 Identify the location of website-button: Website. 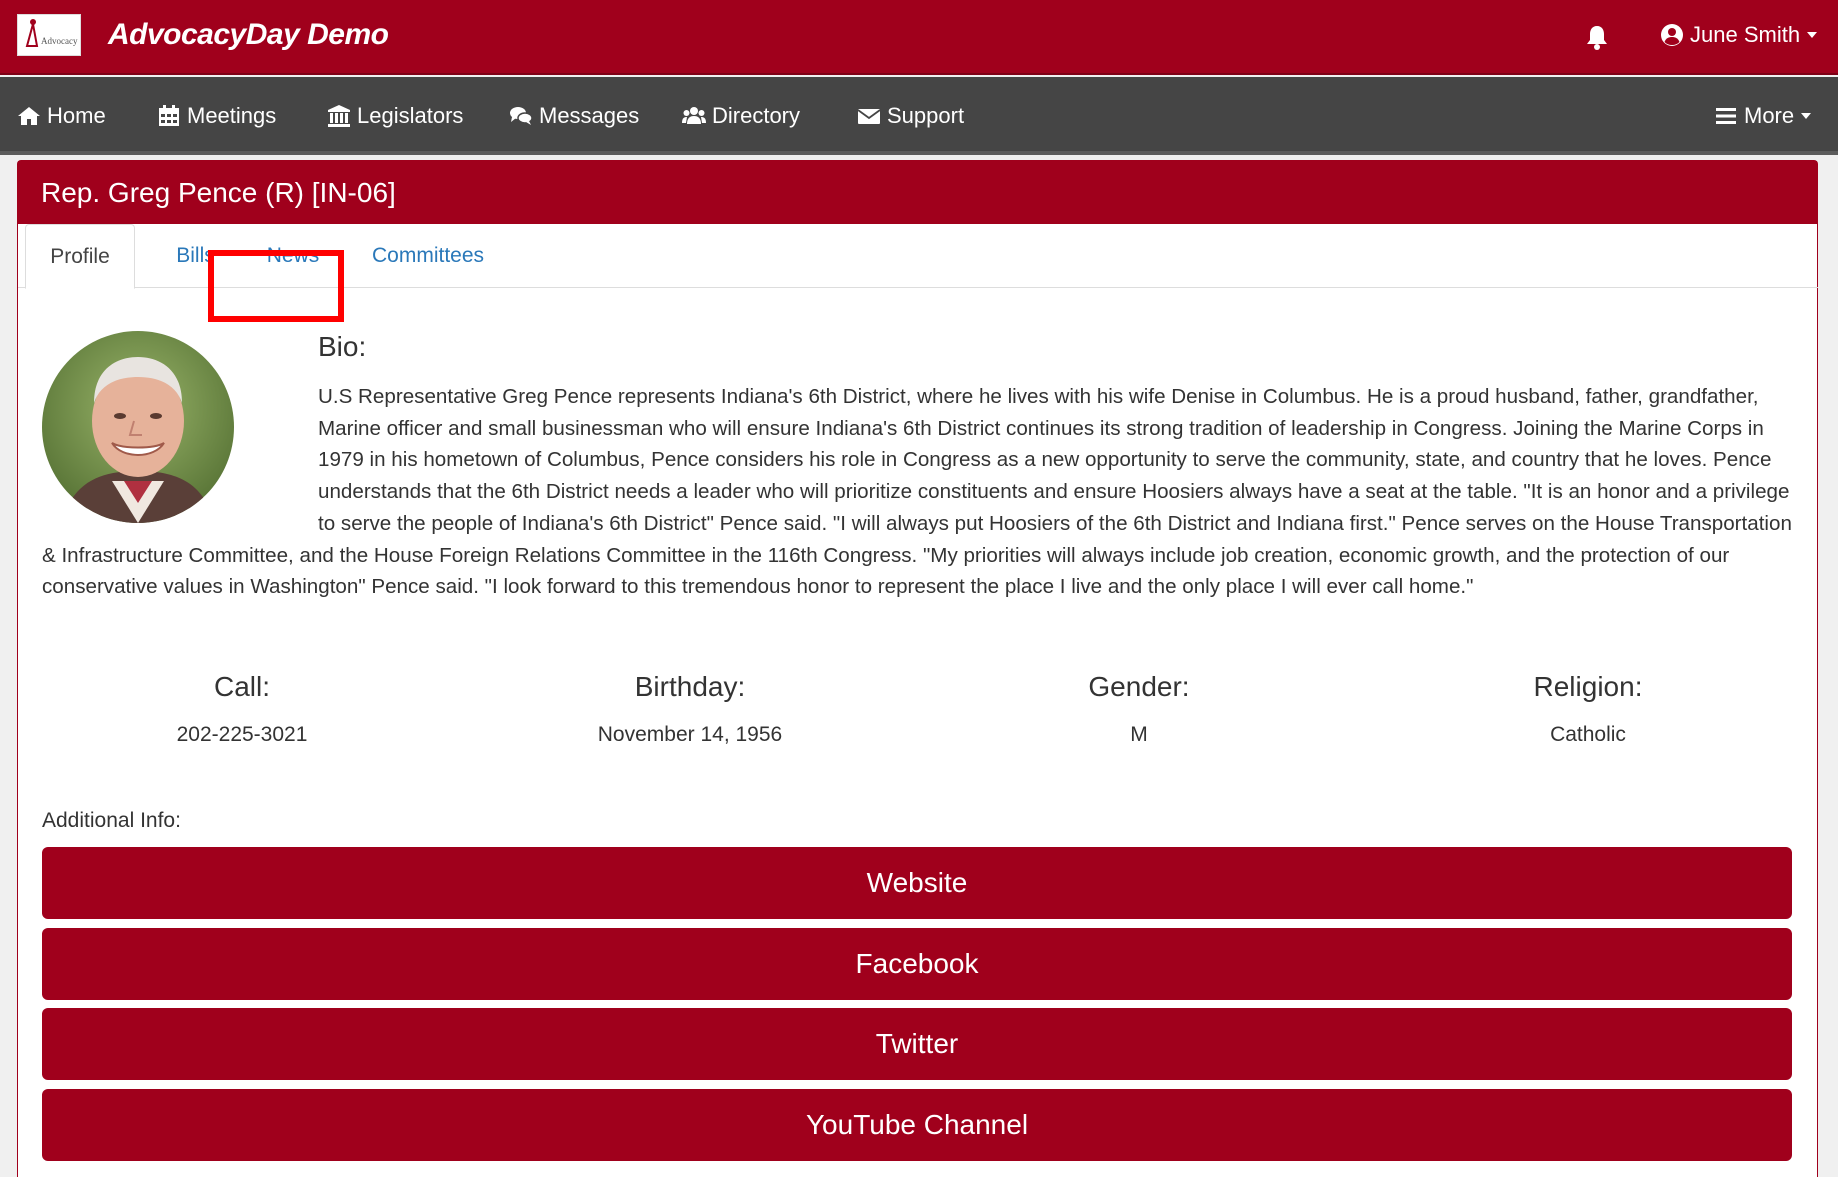
(917, 883).